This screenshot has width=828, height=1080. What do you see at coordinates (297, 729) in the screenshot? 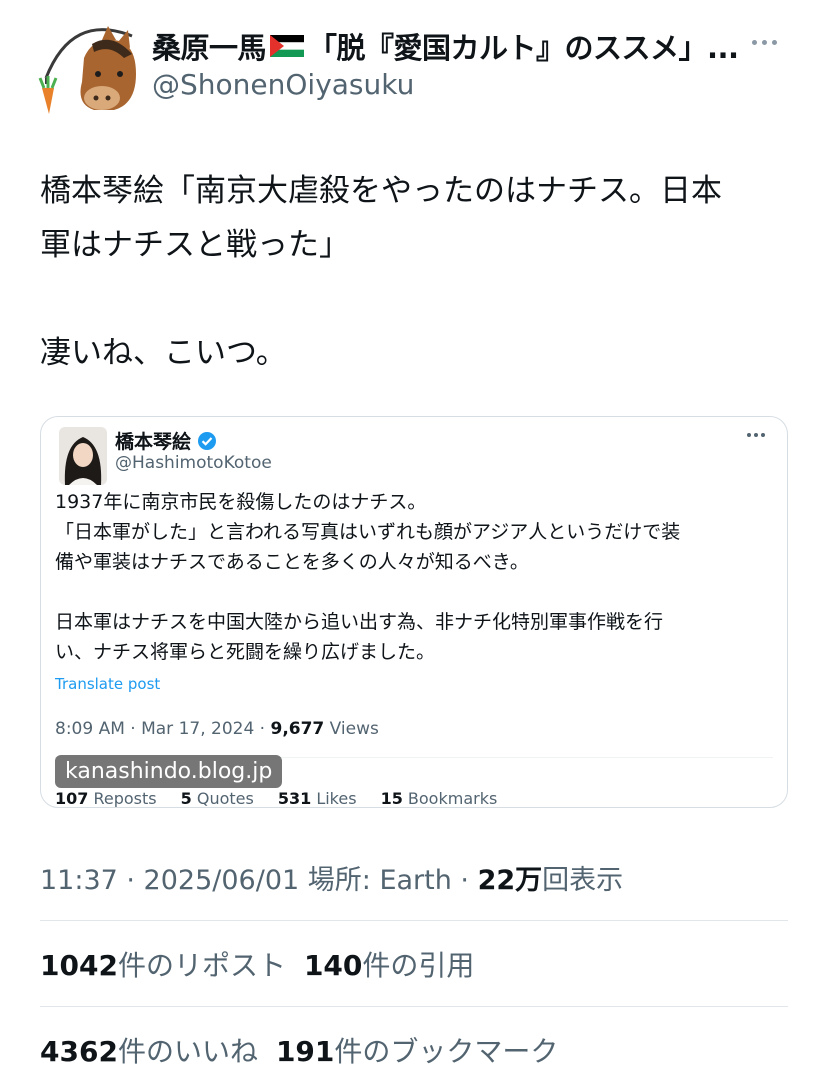
I see `quoted-views-count: 9,677` at bounding box center [297, 729].